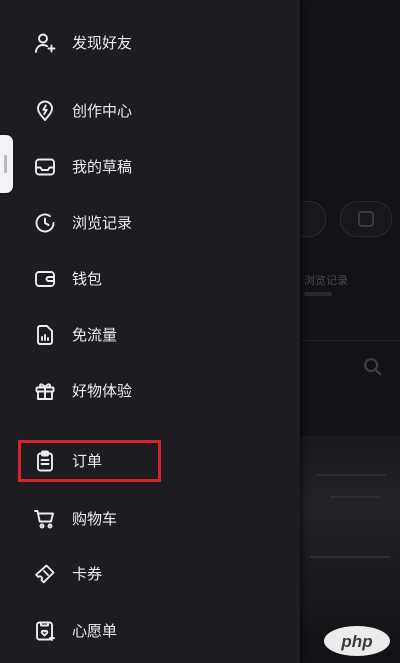 The image size is (400, 663). Describe the element at coordinates (150, 335) in the screenshot. I see `menu-item-free-data: 免流量` at that location.